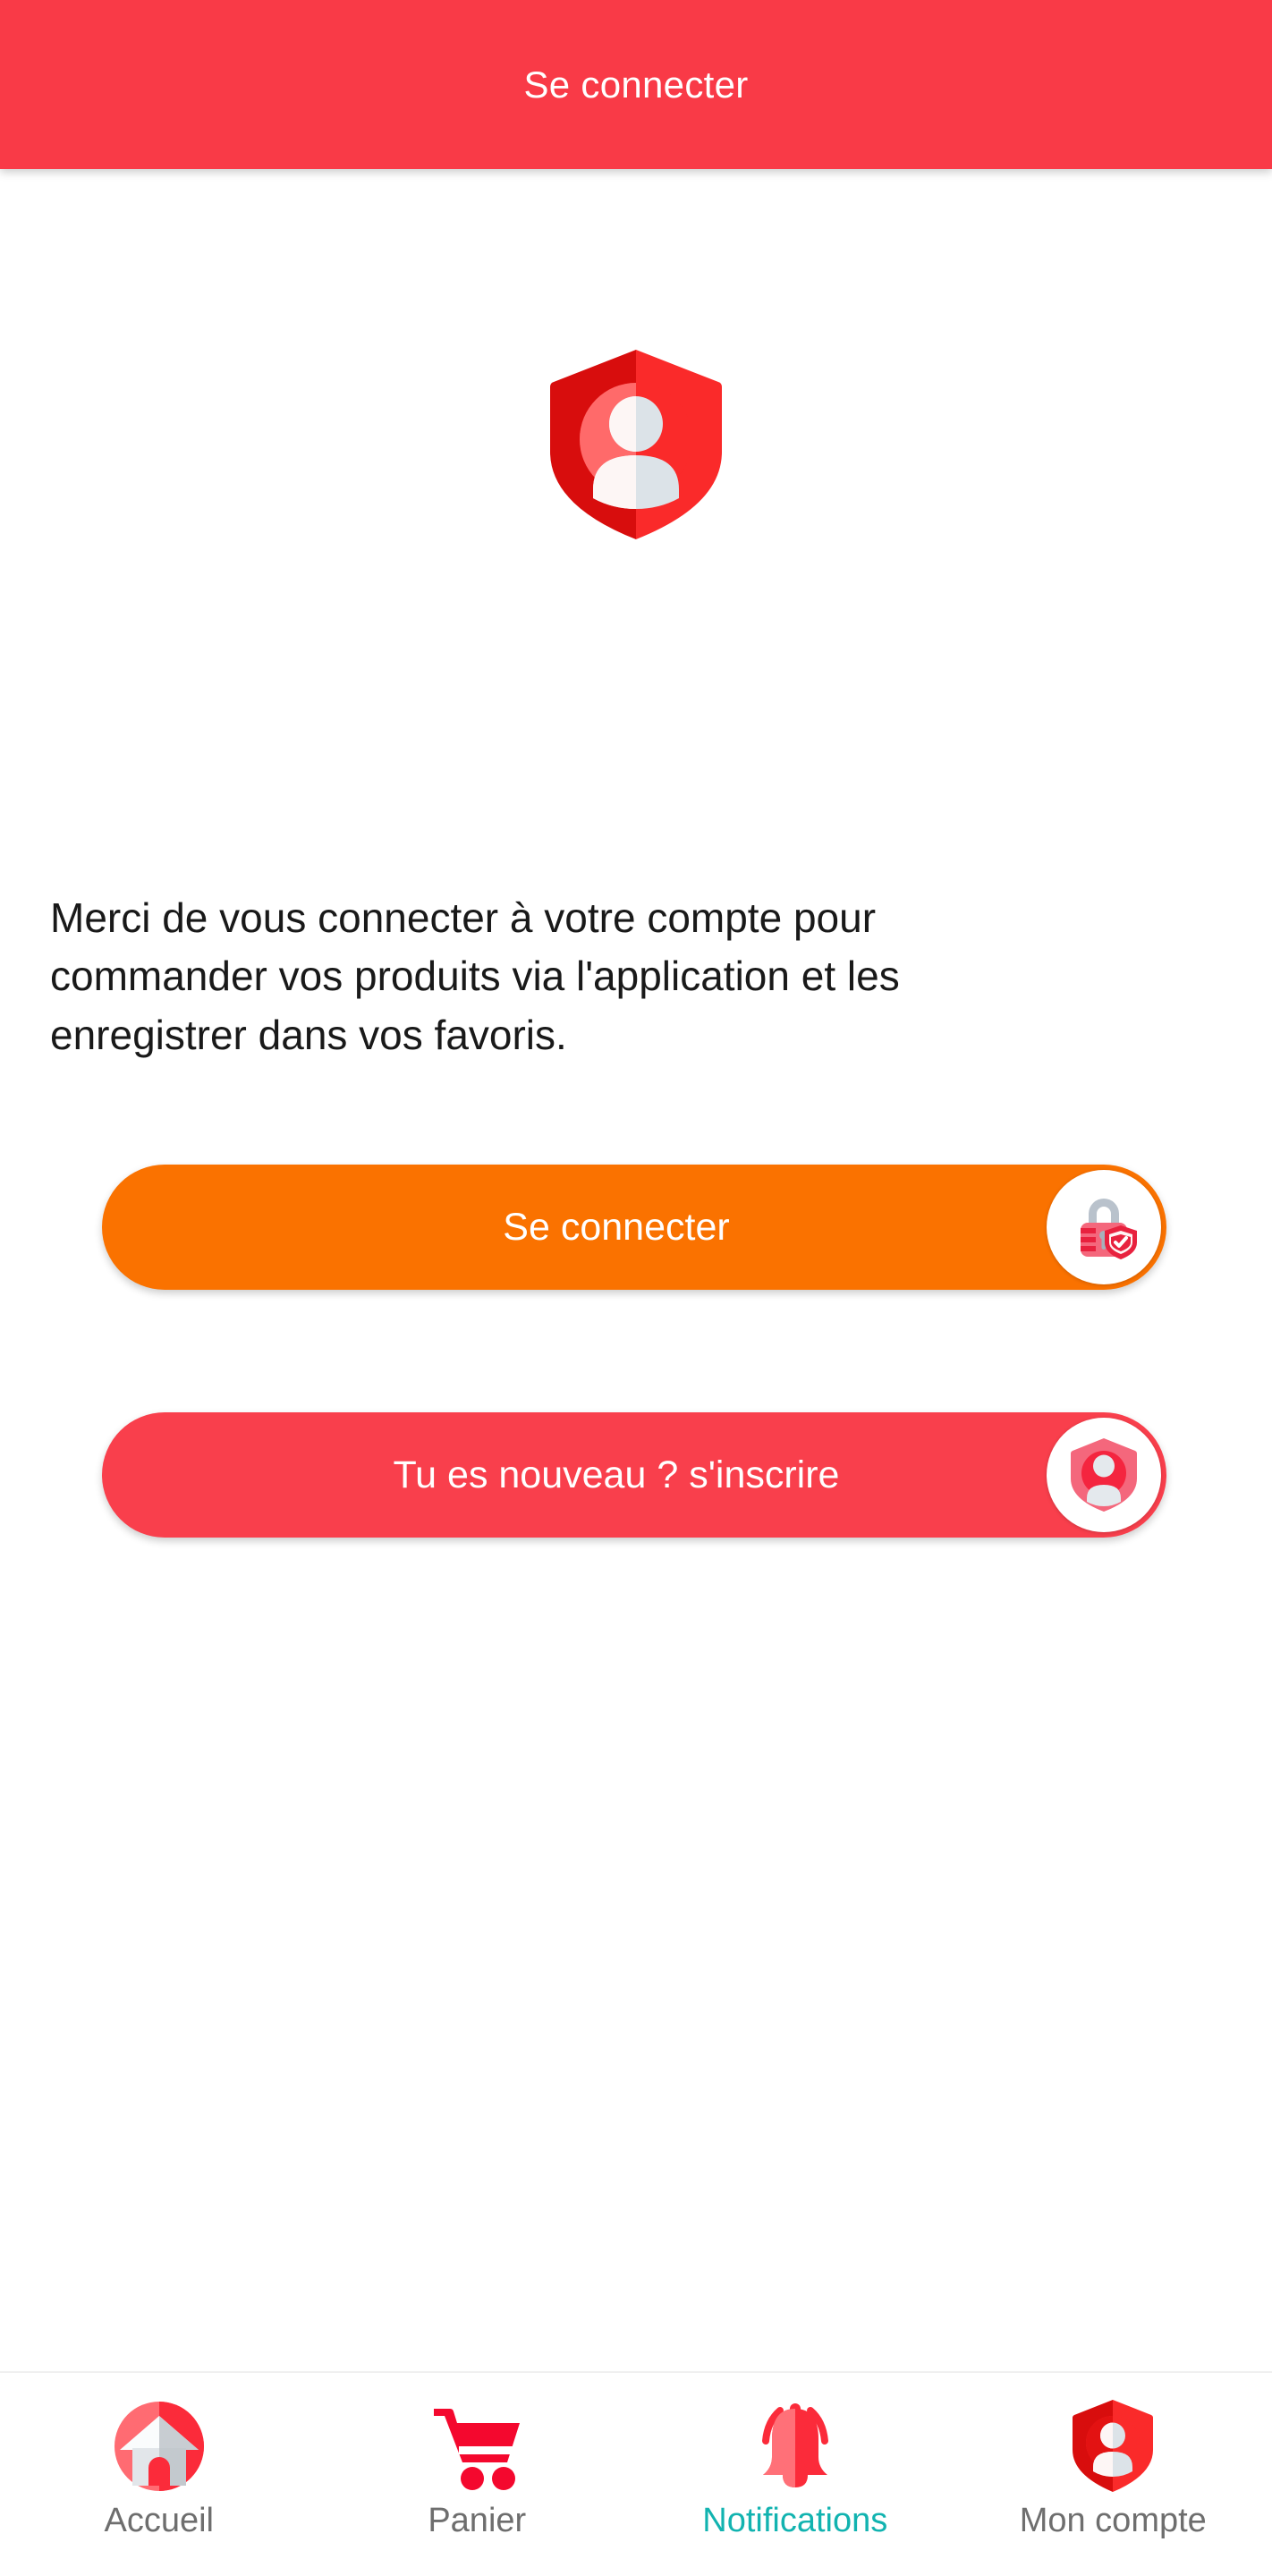 This screenshot has height=2576, width=1272. I want to click on nav-item-mon-compte: Mon compte, so click(1113, 2474).